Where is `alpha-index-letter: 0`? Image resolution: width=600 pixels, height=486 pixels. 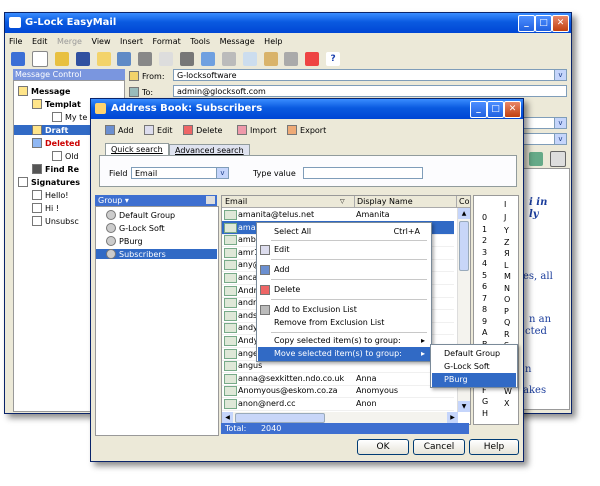 alpha-index-letter: 0 is located at coordinates (484, 217).